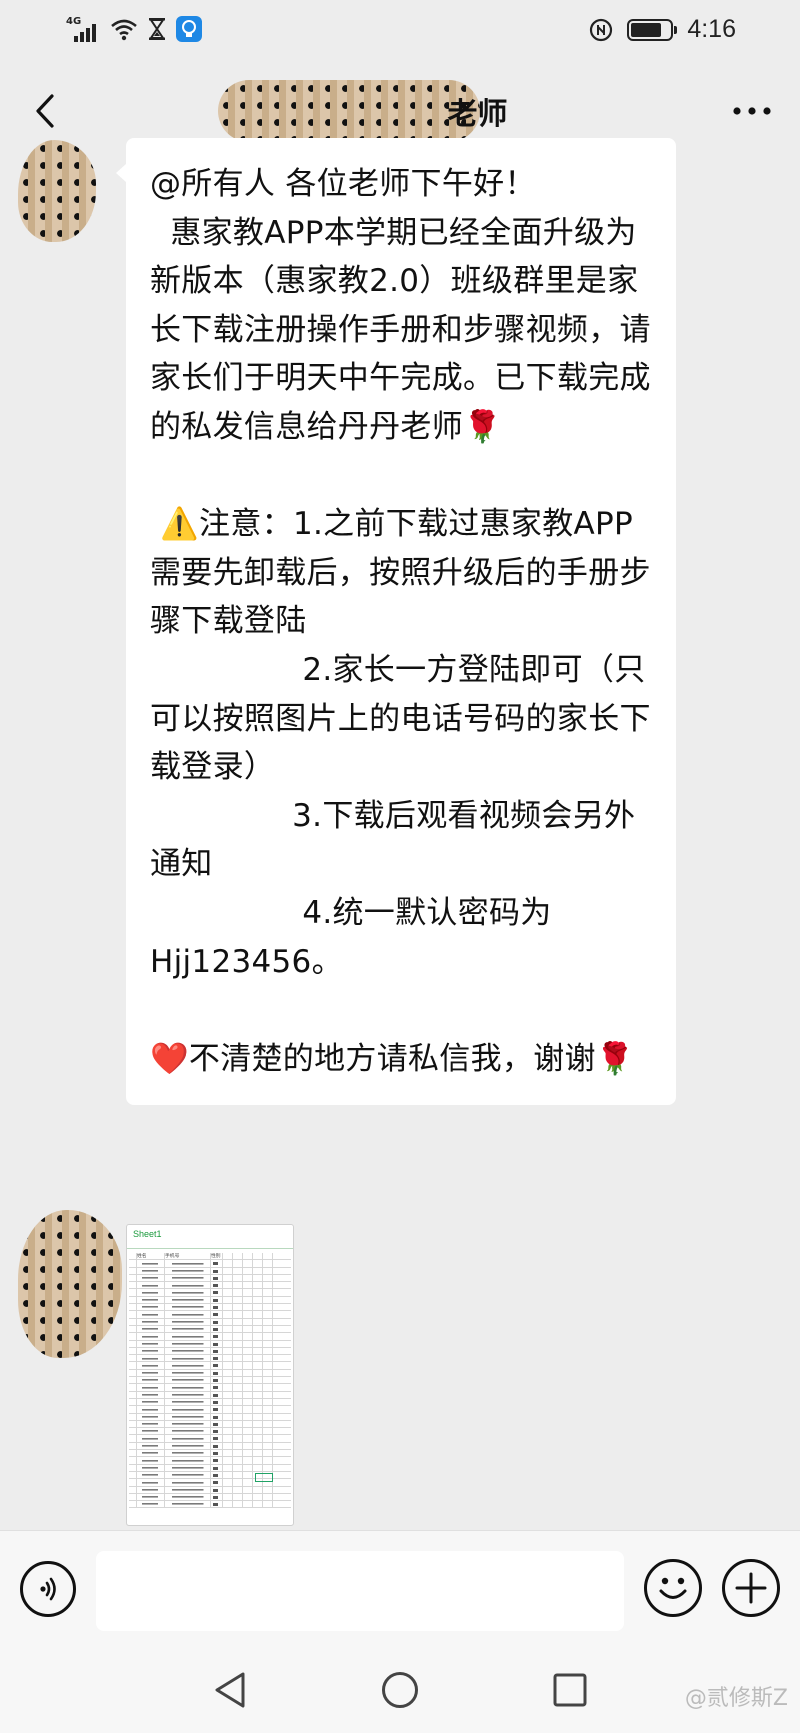 The height and width of the screenshot is (1733, 800). What do you see at coordinates (147, 1234) in the screenshot?
I see `sheet-tab-label: Sheet1` at bounding box center [147, 1234].